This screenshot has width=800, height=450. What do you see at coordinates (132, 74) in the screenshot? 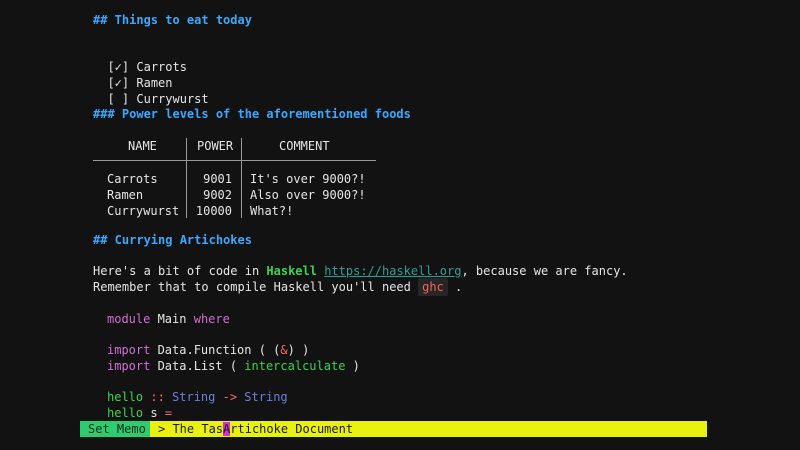
I see `checklist-item: [✓] Ramen` at bounding box center [132, 74].